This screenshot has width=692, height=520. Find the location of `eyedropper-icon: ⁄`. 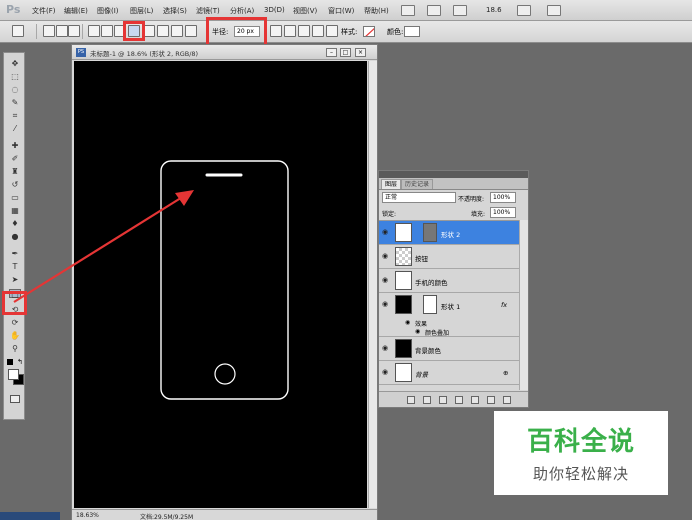

eyedropper-icon: ⁄ is located at coordinates (15, 128).